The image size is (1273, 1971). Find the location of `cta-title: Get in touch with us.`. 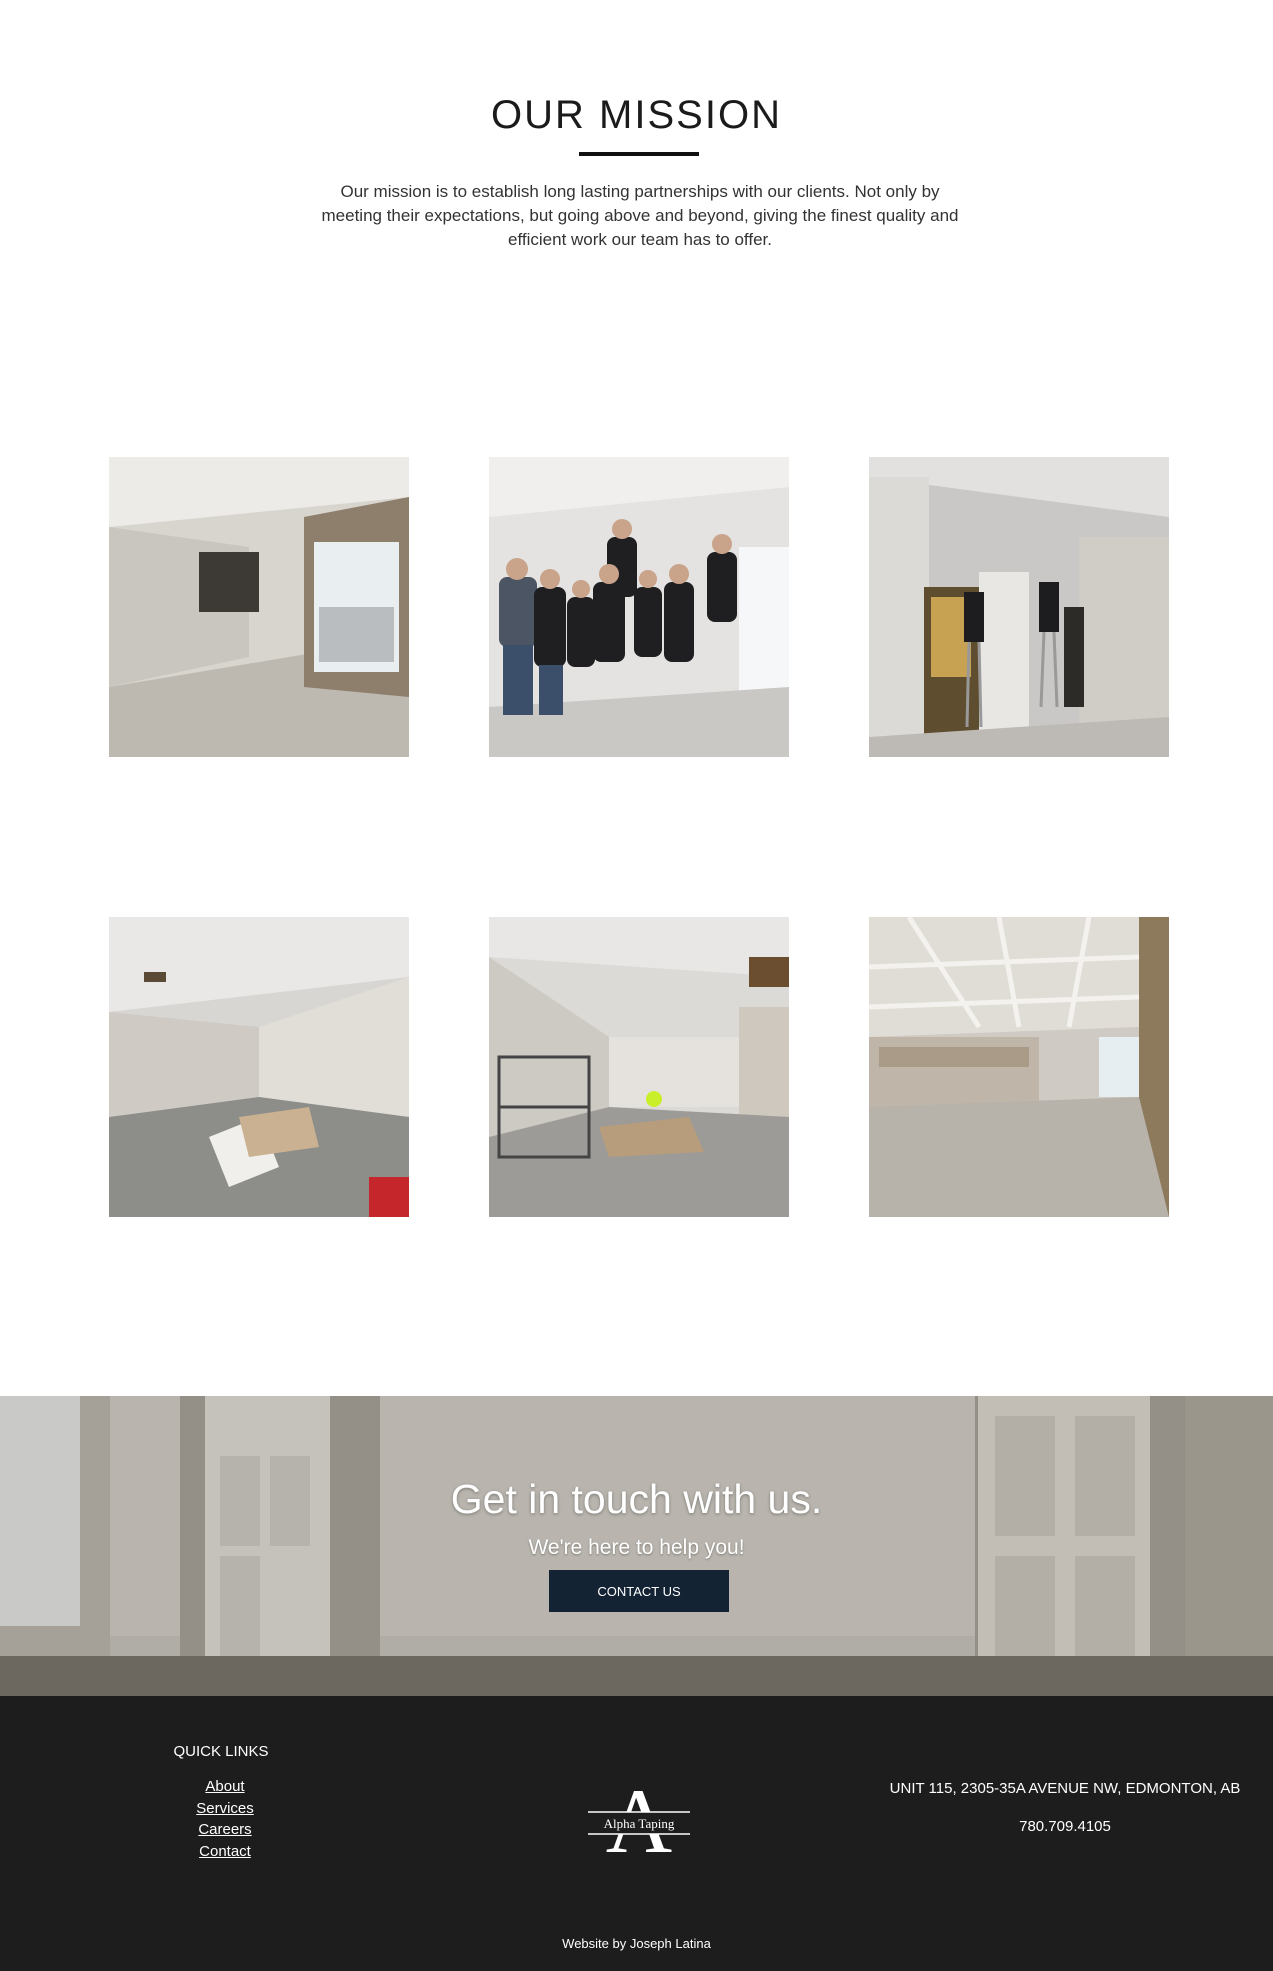

cta-title: Get in touch with us. is located at coordinates (636, 1499).